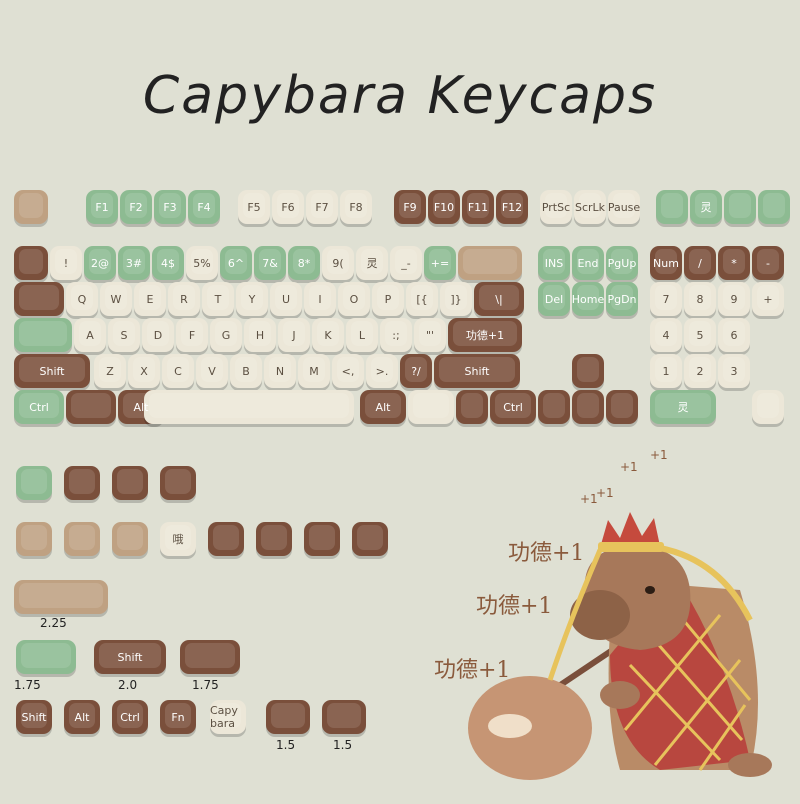 This screenshot has width=800, height=804. Describe the element at coordinates (556, 207) in the screenshot. I see `keycap-label: PrtSc` at that location.